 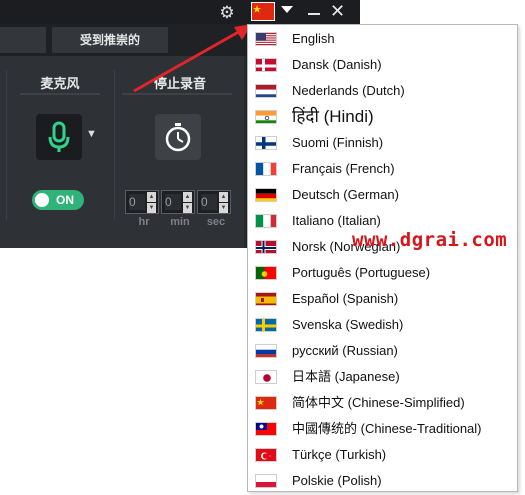 I want to click on language-option-cn: 简体中文 (Chinese-Simplified), so click(x=382, y=403).